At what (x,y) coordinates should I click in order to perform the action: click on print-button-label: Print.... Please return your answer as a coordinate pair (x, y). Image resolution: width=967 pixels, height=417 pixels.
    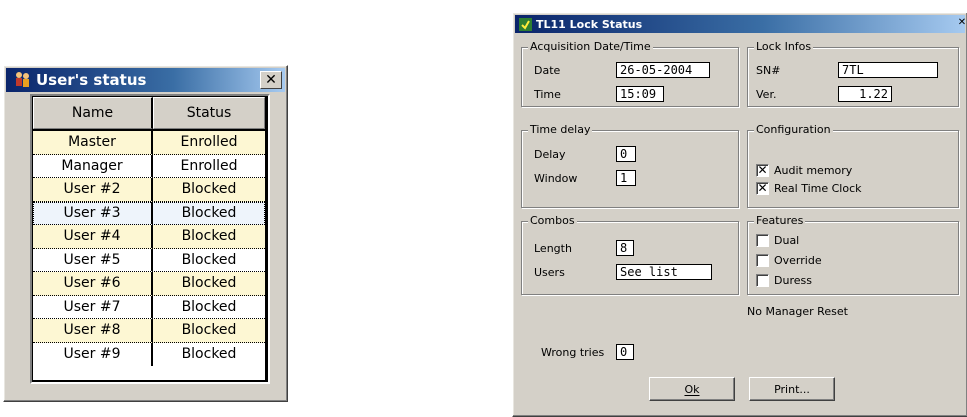
    Looking at the image, I should click on (792, 389).